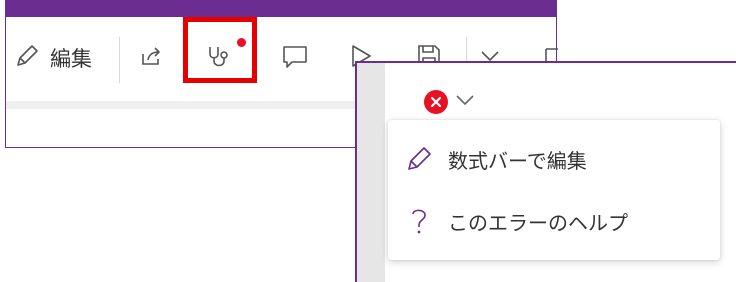  Describe the element at coordinates (465, 102) in the screenshot. I see `chevron-down-icon` at that location.